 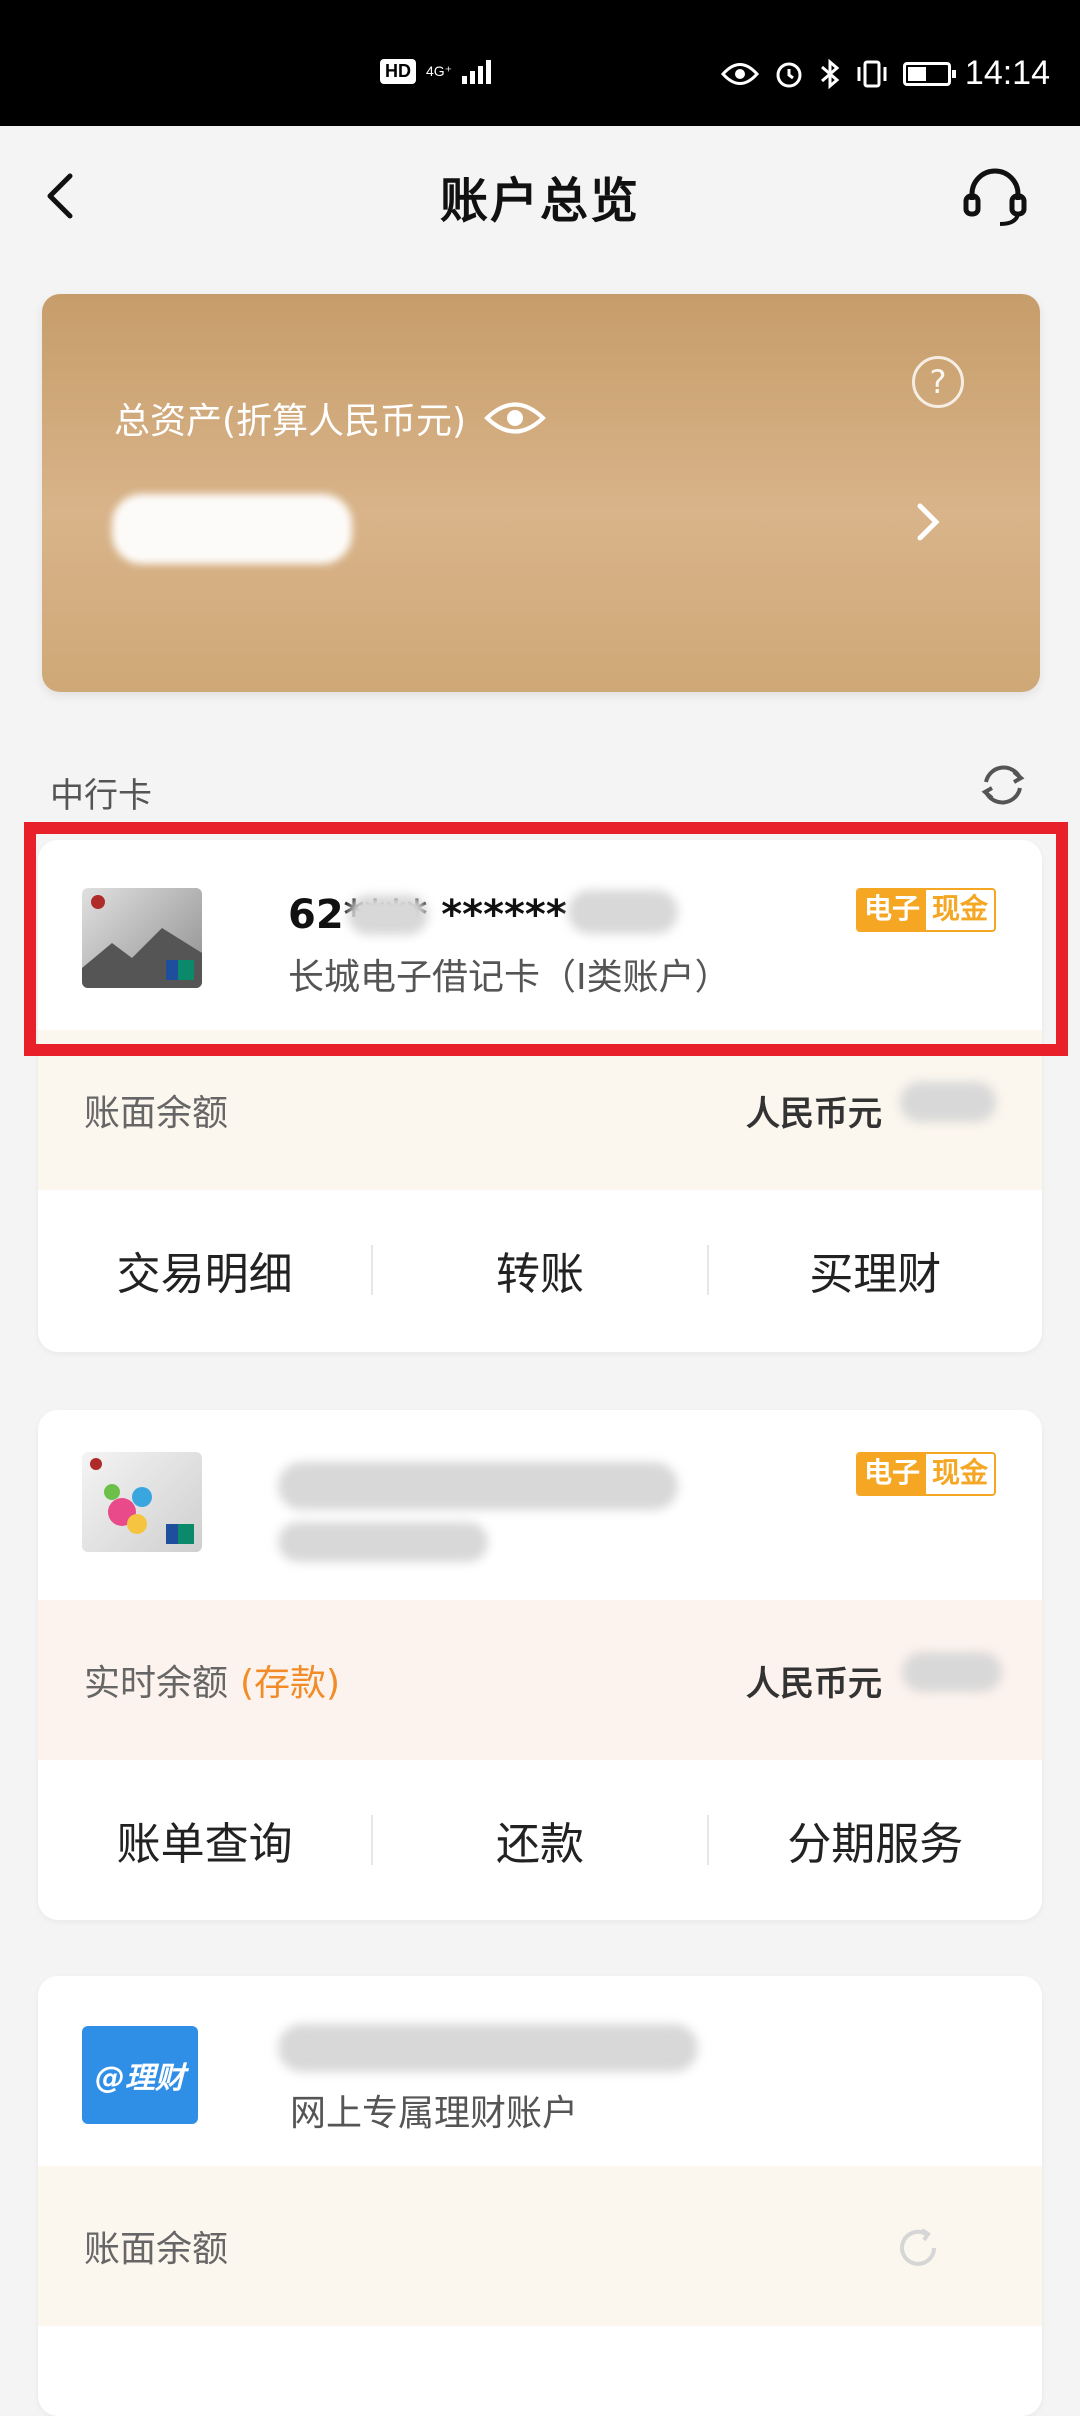 I want to click on eye-icon, so click(x=739, y=73).